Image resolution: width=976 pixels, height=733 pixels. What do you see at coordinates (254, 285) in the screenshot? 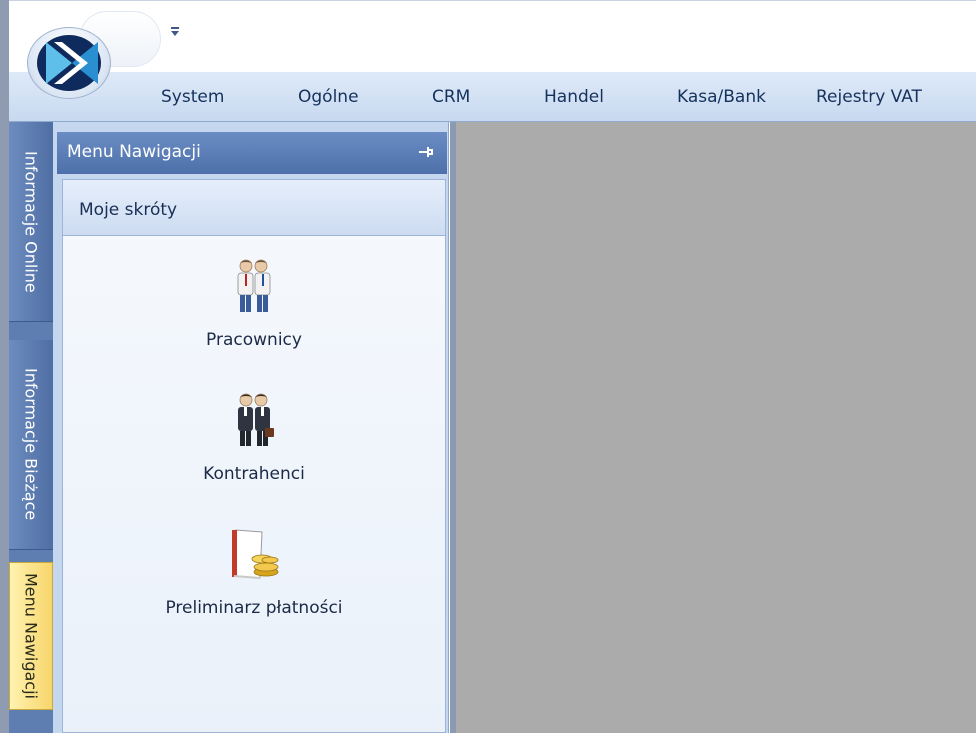
I see `employees-icon` at bounding box center [254, 285].